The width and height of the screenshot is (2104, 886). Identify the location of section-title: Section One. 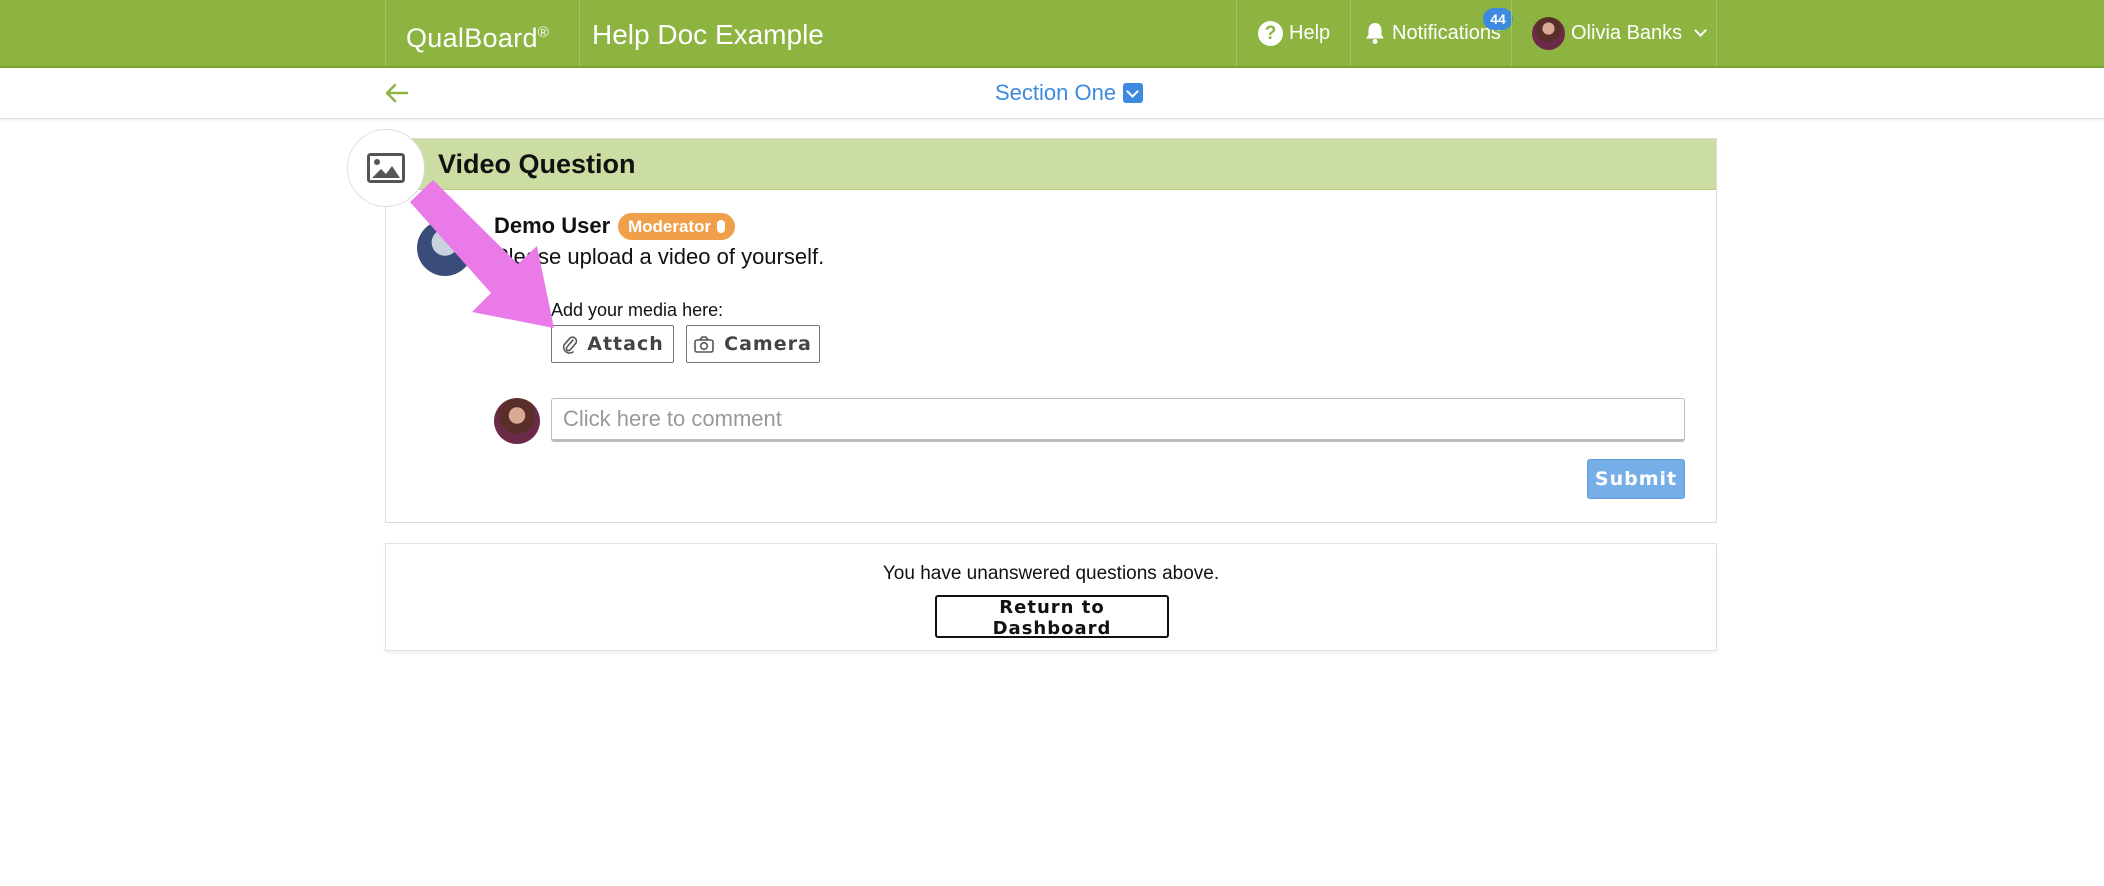
(1056, 92).